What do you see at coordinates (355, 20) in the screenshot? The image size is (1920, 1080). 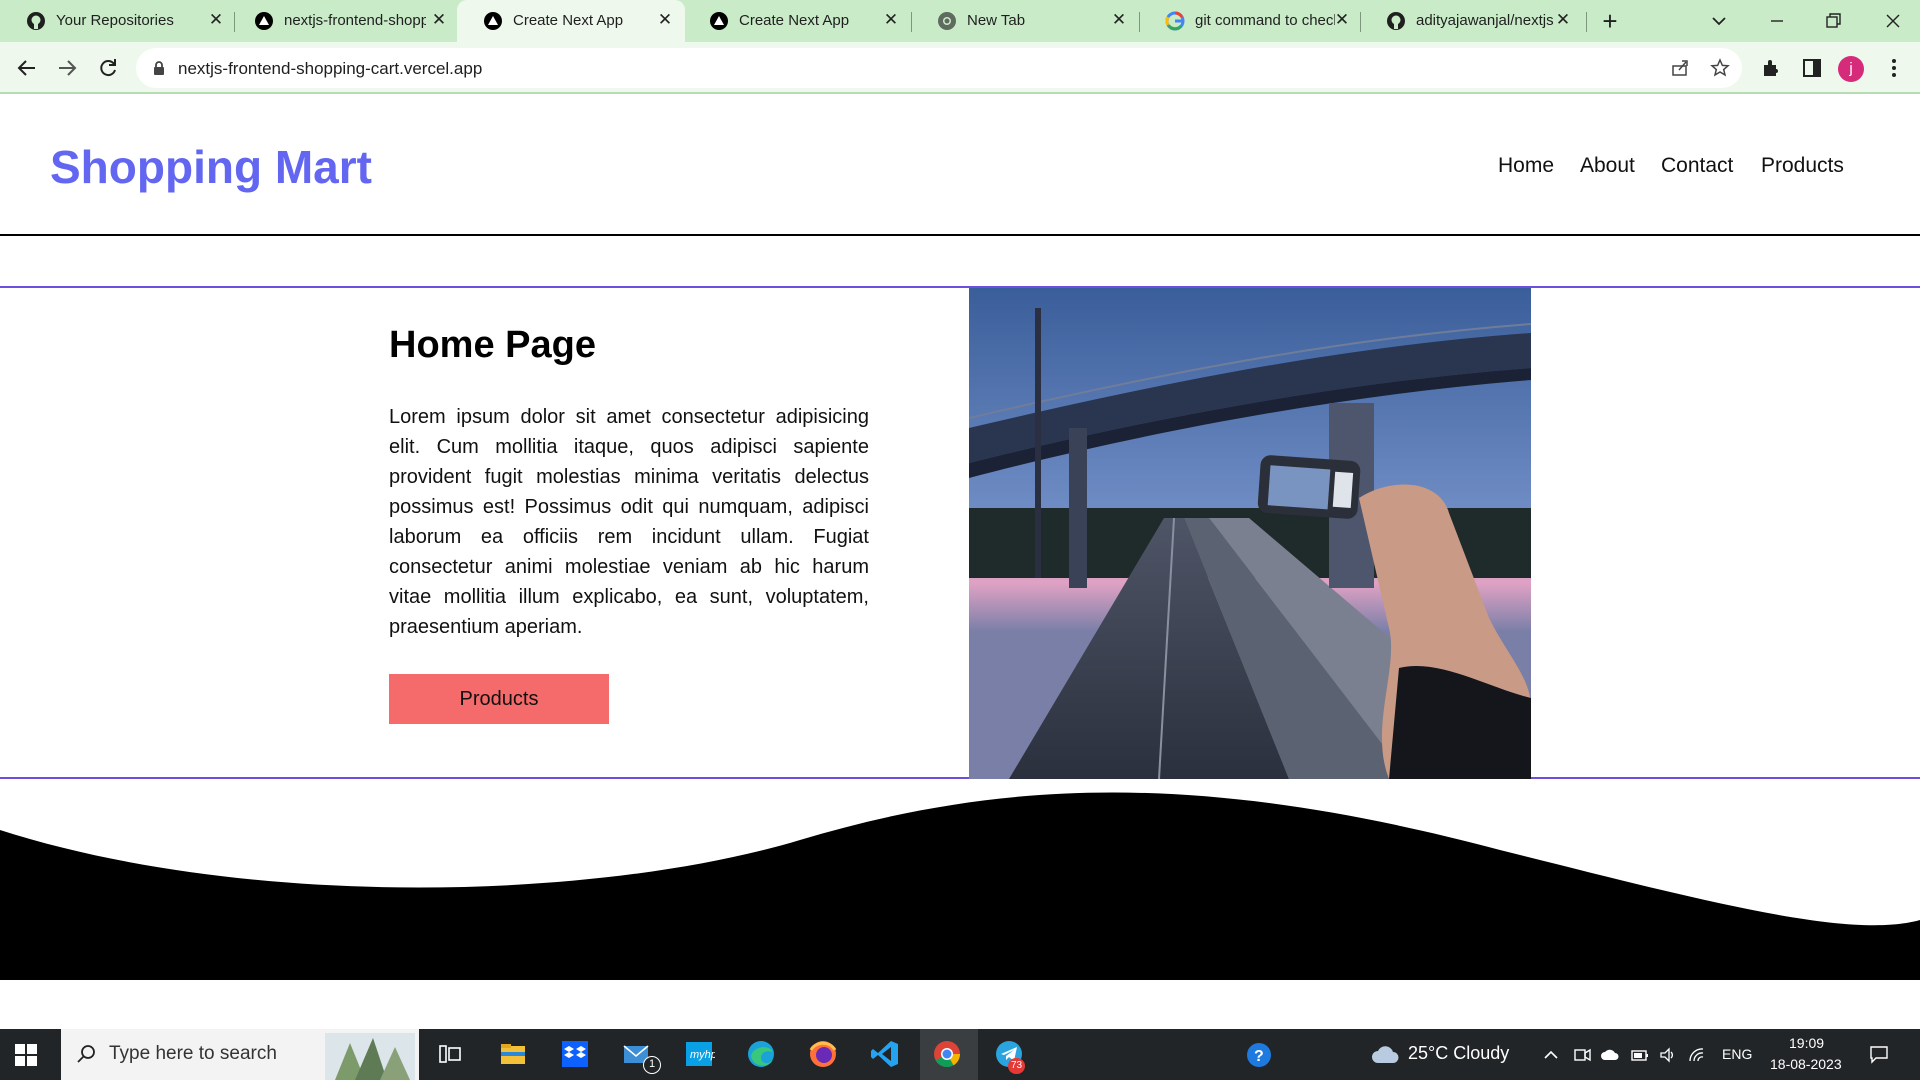 I see `tab-title: nextjs-frontend-shopping-cart` at bounding box center [355, 20].